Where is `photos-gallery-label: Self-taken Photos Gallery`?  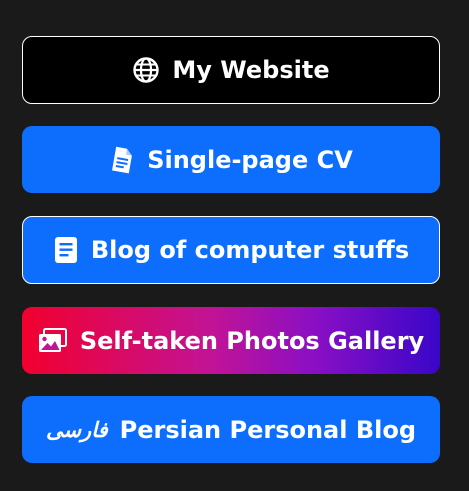 photos-gallery-label: Self-taken Photos Gallery is located at coordinates (252, 340).